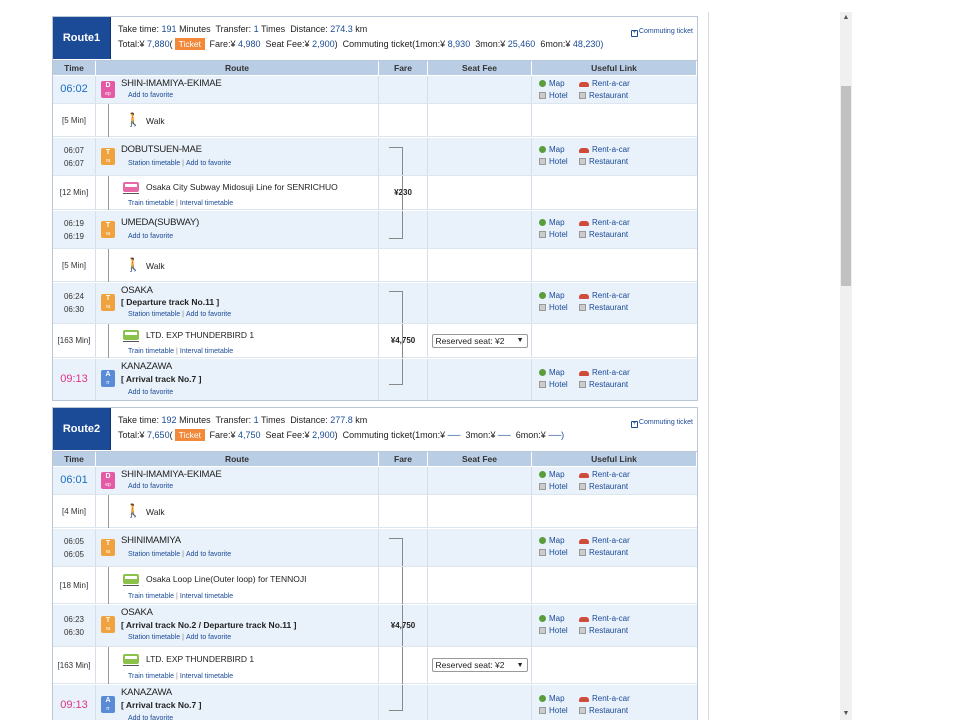 Image resolution: width=960 pixels, height=720 pixels. Describe the element at coordinates (375, 511) in the screenshot. I see `table-row: [4 Min] 🚶 Walk` at that location.